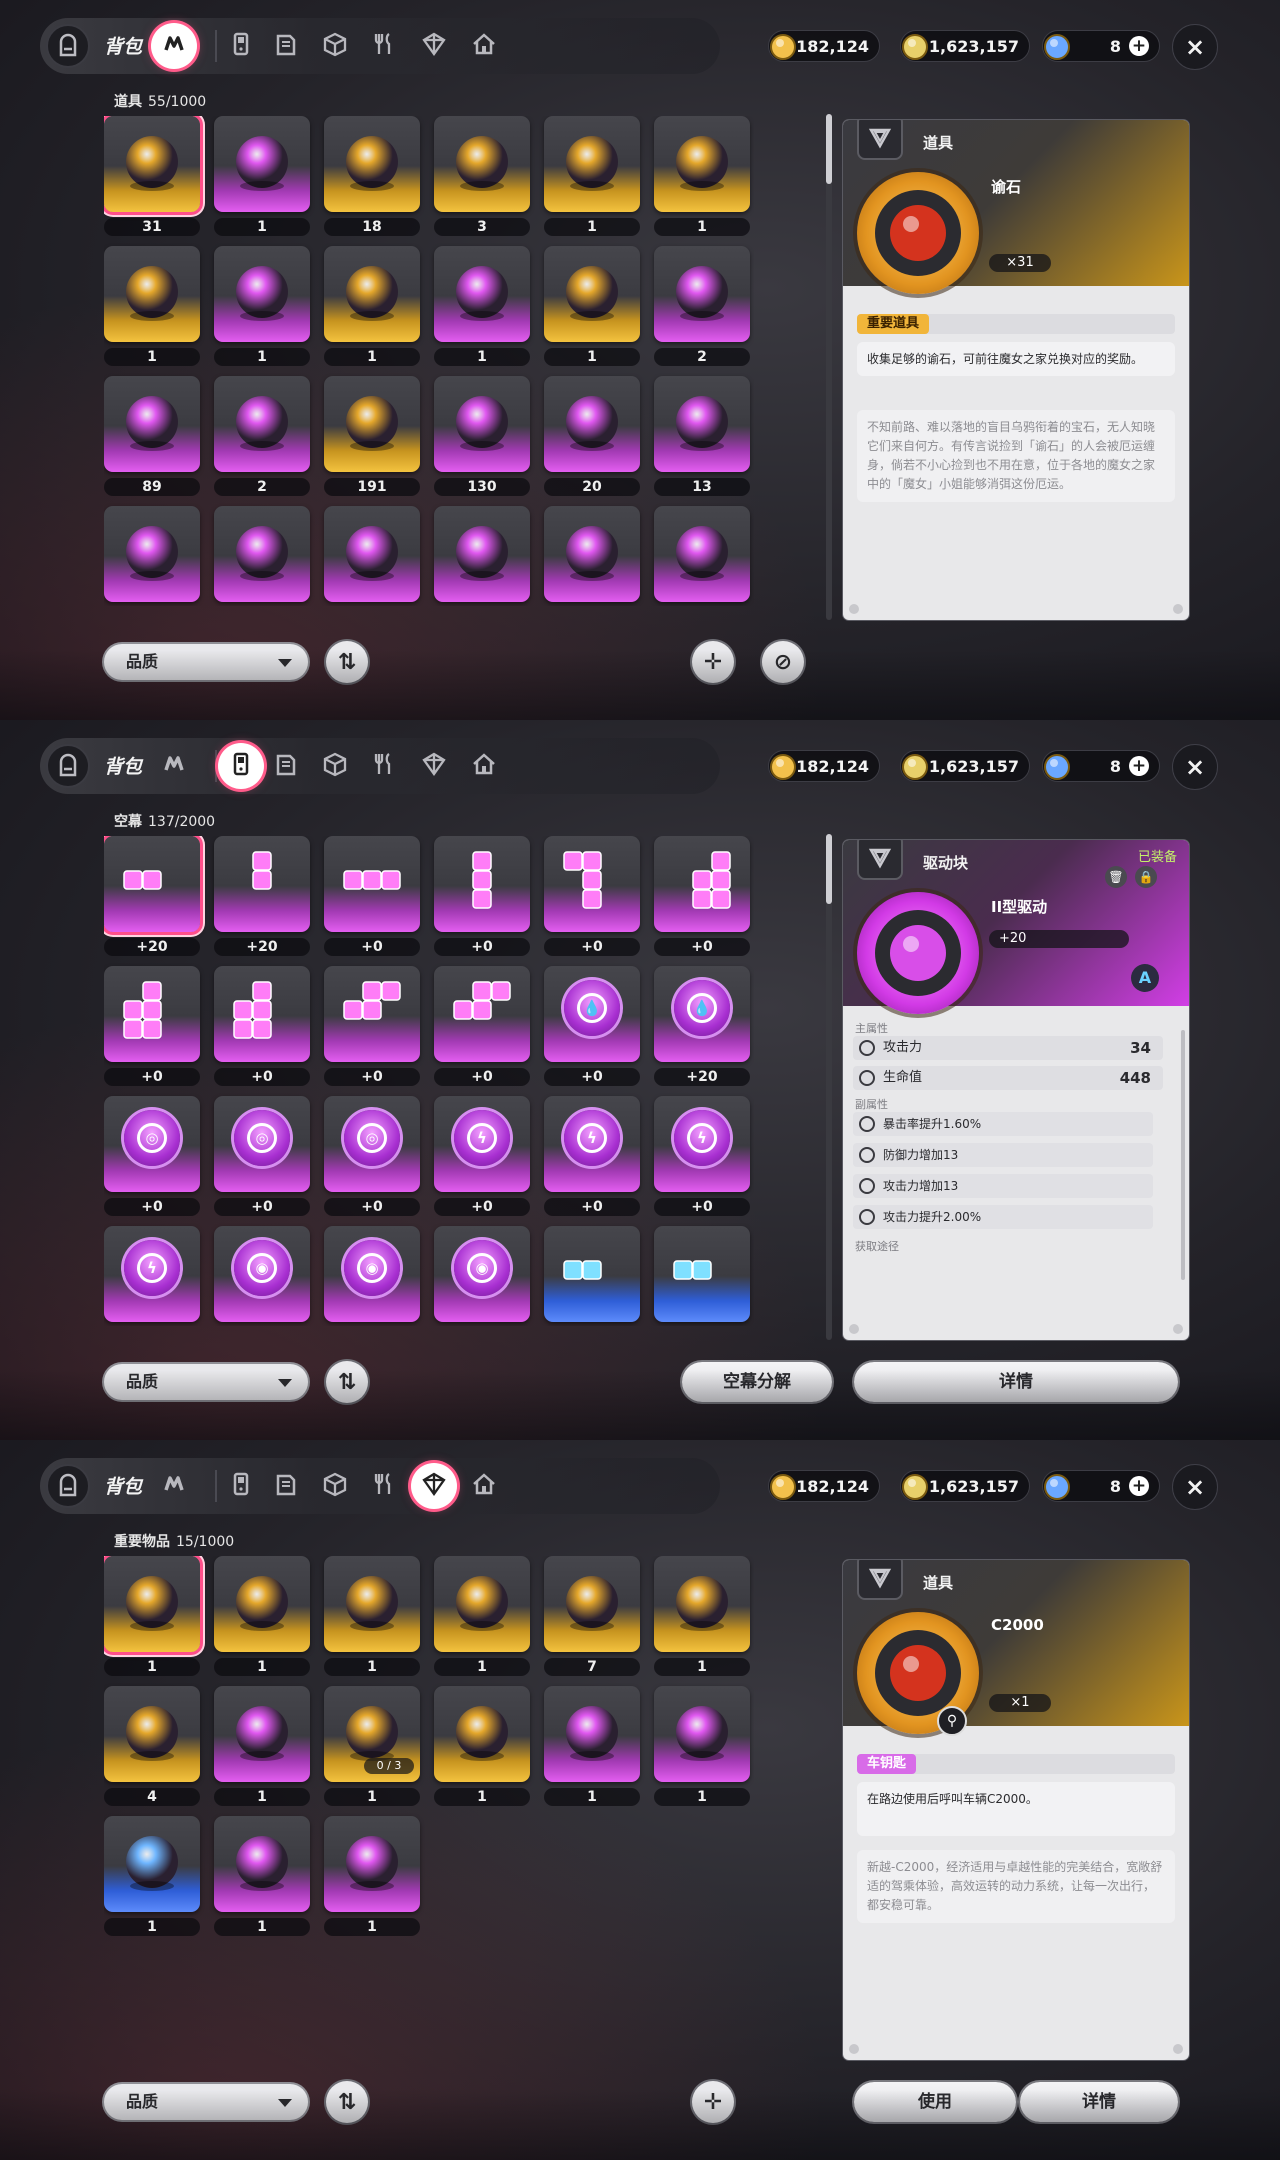  What do you see at coordinates (935, 2102) in the screenshot?
I see `use-button: 使用` at bounding box center [935, 2102].